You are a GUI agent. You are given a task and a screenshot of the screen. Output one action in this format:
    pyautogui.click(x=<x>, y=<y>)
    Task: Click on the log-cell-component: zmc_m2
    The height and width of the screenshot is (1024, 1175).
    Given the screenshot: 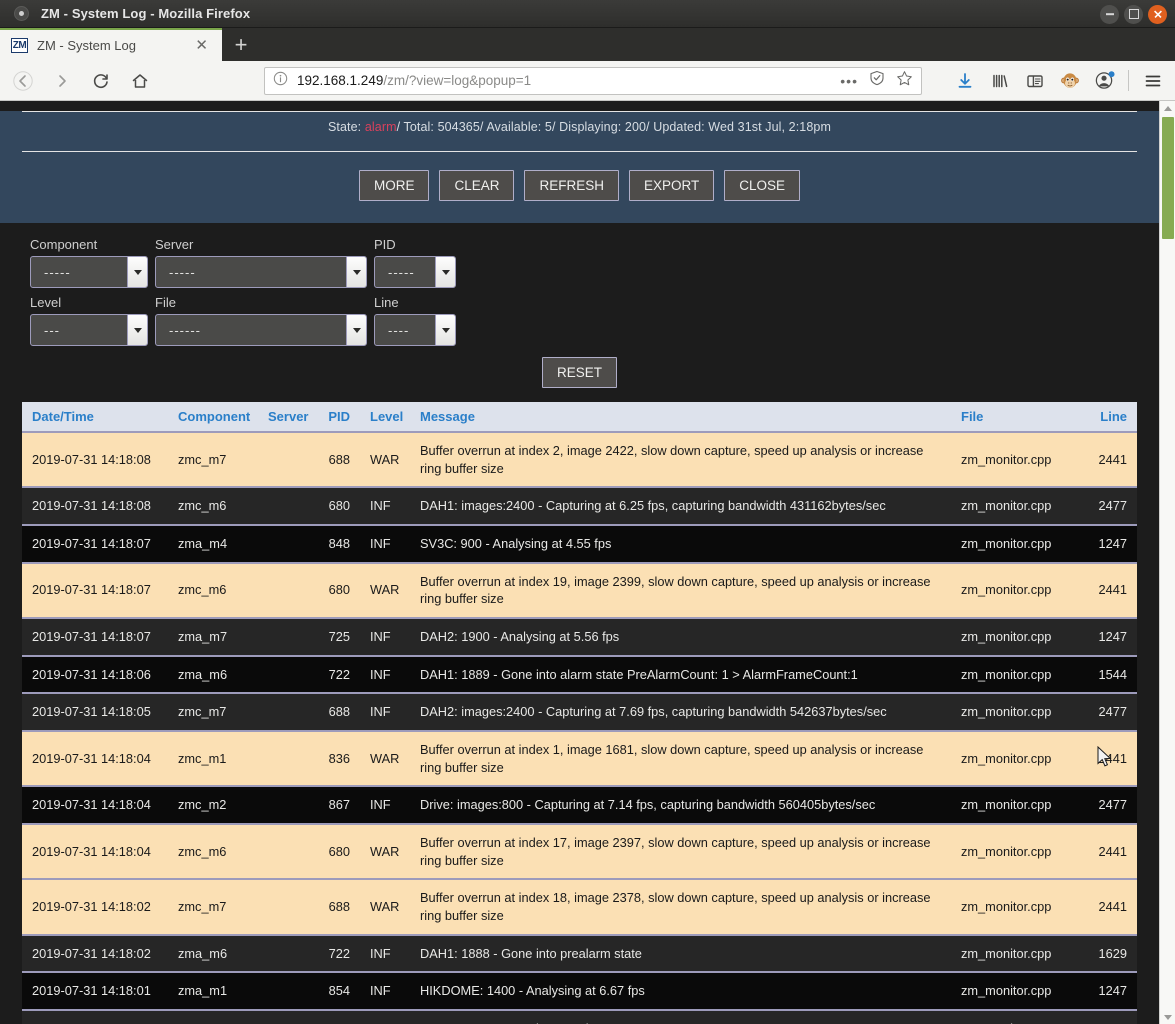 What is the action you would take?
    pyautogui.click(x=213, y=805)
    